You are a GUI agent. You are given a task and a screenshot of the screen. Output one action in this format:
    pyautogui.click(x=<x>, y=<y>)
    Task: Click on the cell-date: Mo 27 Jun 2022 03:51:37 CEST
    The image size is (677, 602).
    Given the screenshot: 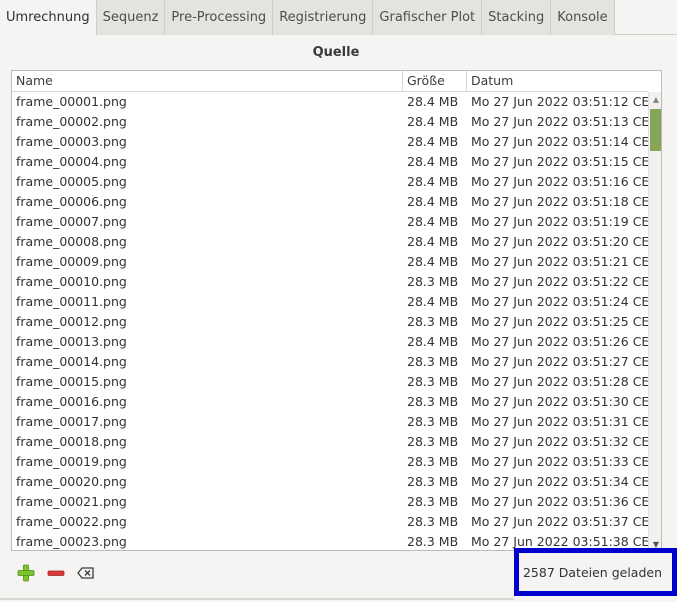 What is the action you would take?
    pyautogui.click(x=559, y=521)
    